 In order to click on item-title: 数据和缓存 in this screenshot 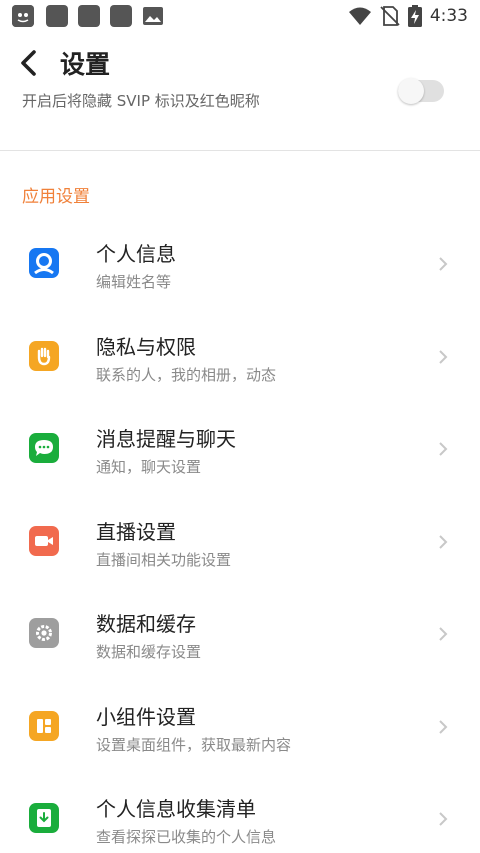, I will do `click(146, 624)`.